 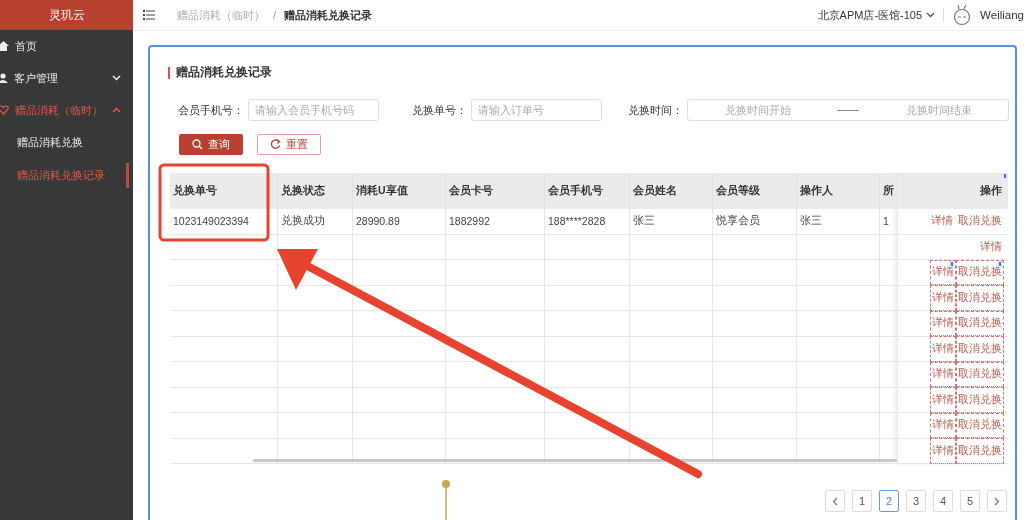 What do you see at coordinates (66, 175) in the screenshot?
I see `sidebar-item: 赠品消耗兑换记录` at bounding box center [66, 175].